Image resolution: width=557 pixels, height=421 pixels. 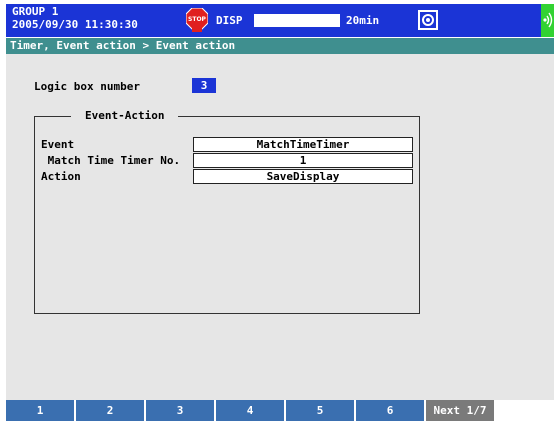 What do you see at coordinates (181, 410) in the screenshot?
I see `softkey-3: 3` at bounding box center [181, 410].